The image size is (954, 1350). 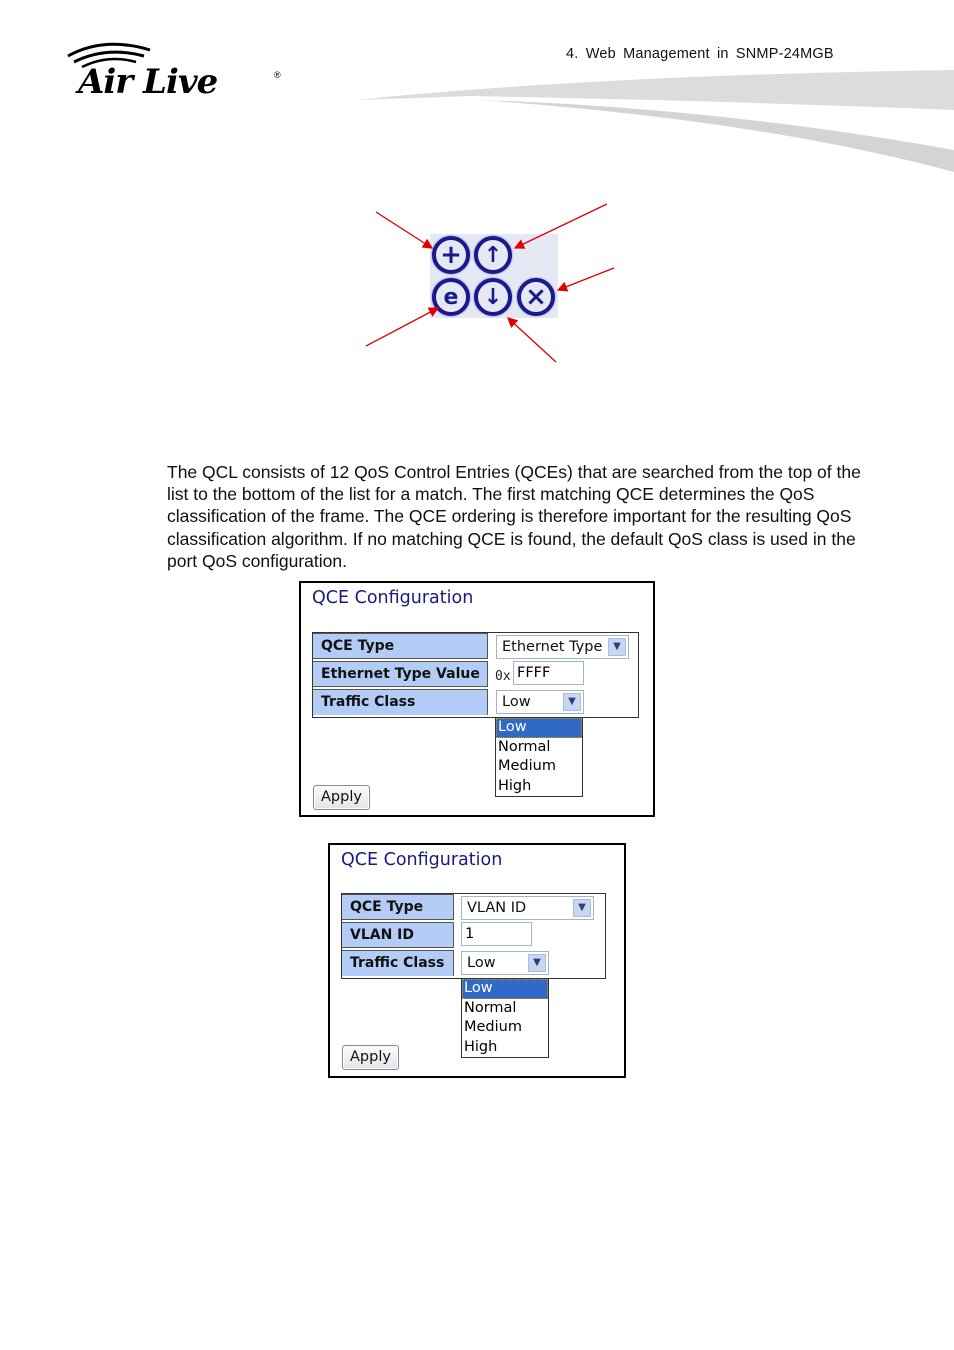 What do you see at coordinates (398, 935) in the screenshot?
I see `label-vlan-id: VLAN ID` at bounding box center [398, 935].